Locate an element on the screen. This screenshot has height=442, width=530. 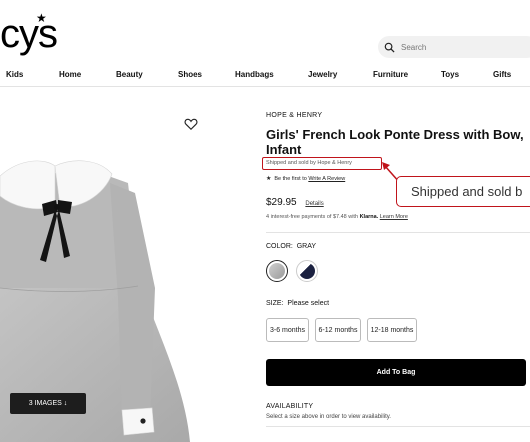
price-value: $29.95 is located at coordinates (281, 202).